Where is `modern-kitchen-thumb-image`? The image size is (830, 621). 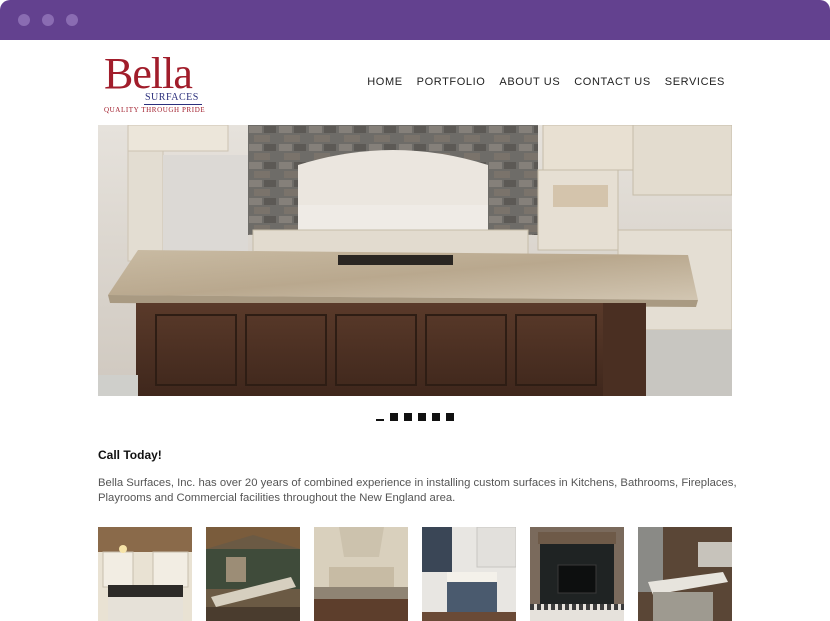
modern-kitchen-thumb-image is located at coordinates (469, 574).